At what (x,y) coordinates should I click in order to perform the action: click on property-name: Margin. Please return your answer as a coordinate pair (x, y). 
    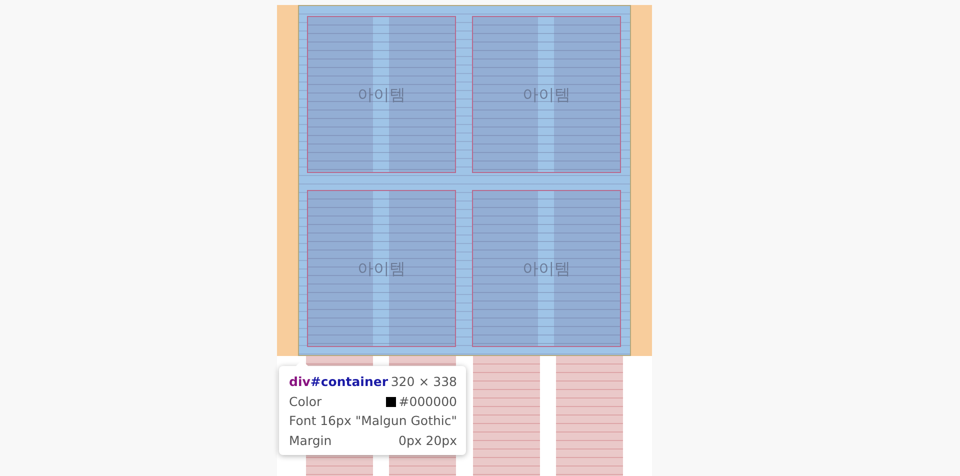
    Looking at the image, I should click on (310, 441).